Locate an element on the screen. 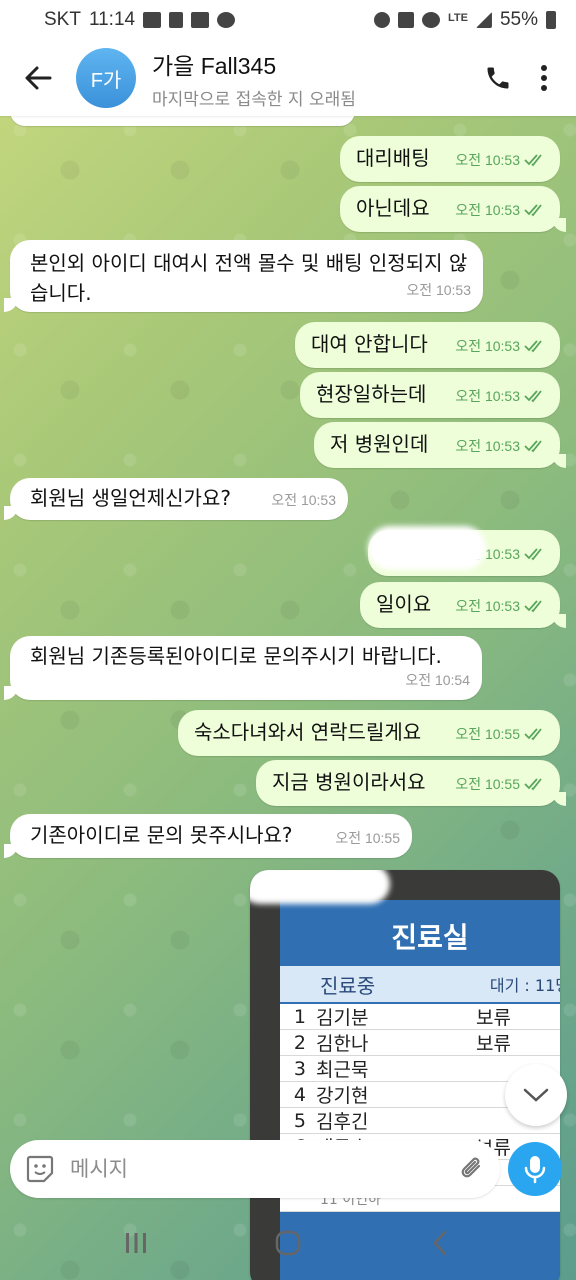 The height and width of the screenshot is (1280, 576). chevron-left-icon is located at coordinates (440, 1243).